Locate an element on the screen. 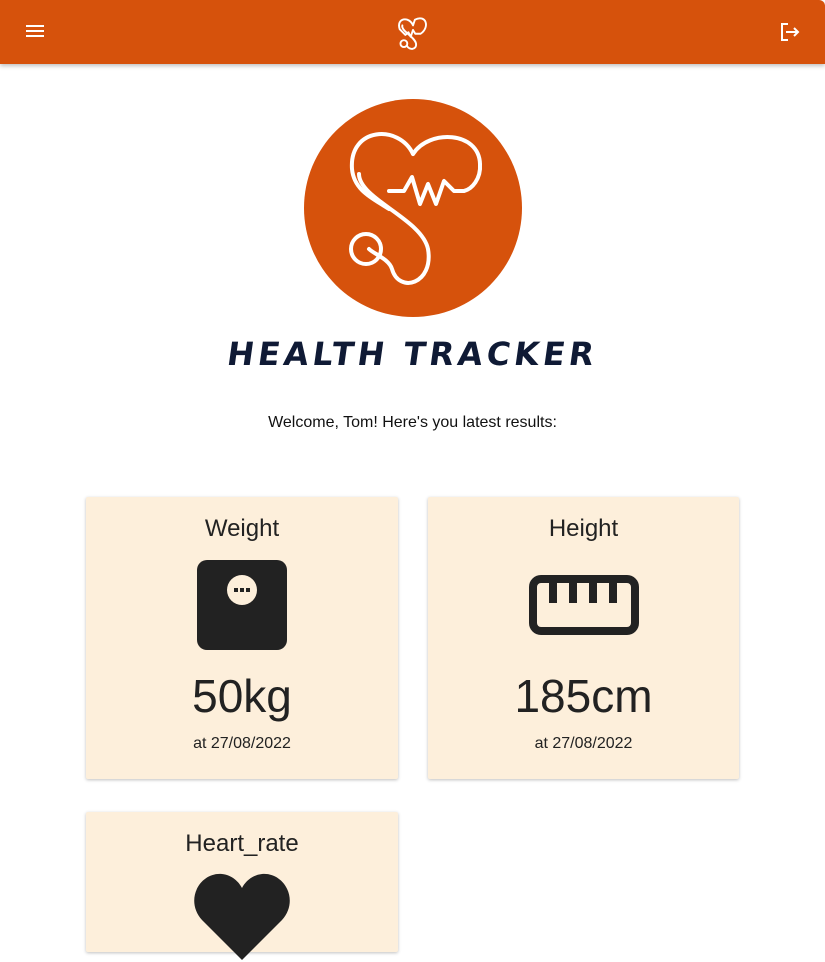 The width and height of the screenshot is (825, 962). app-bar is located at coordinates (412, 32).